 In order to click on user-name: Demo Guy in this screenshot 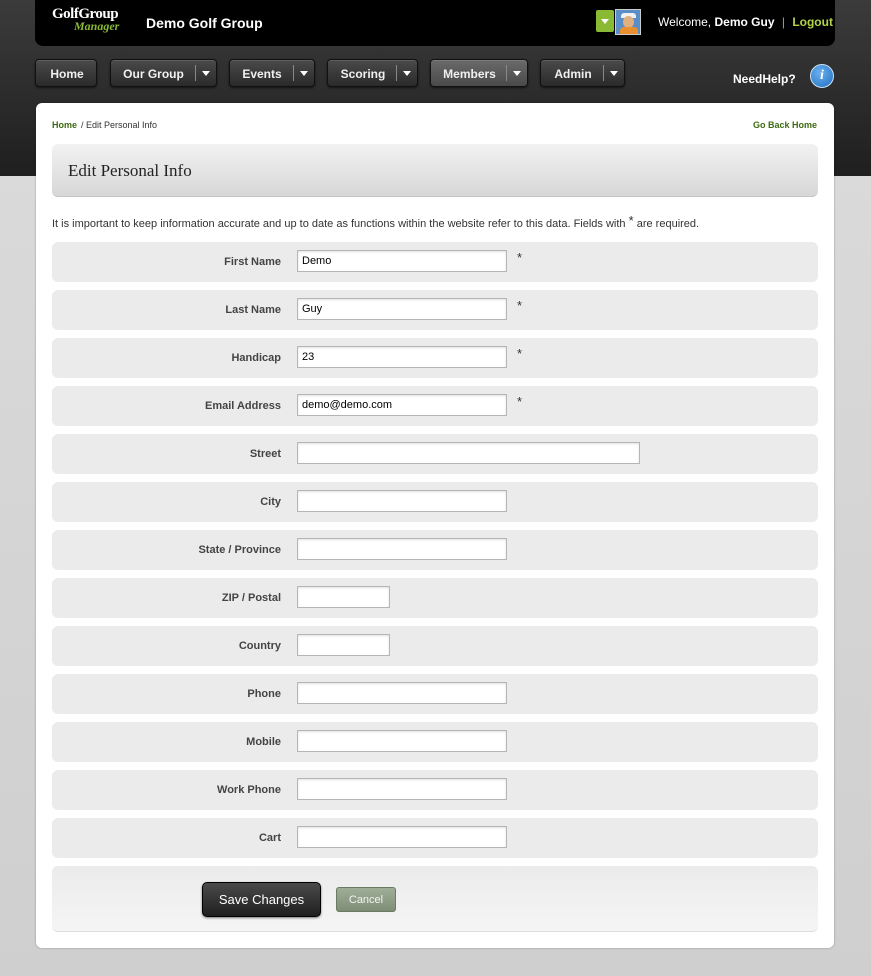, I will do `click(744, 22)`.